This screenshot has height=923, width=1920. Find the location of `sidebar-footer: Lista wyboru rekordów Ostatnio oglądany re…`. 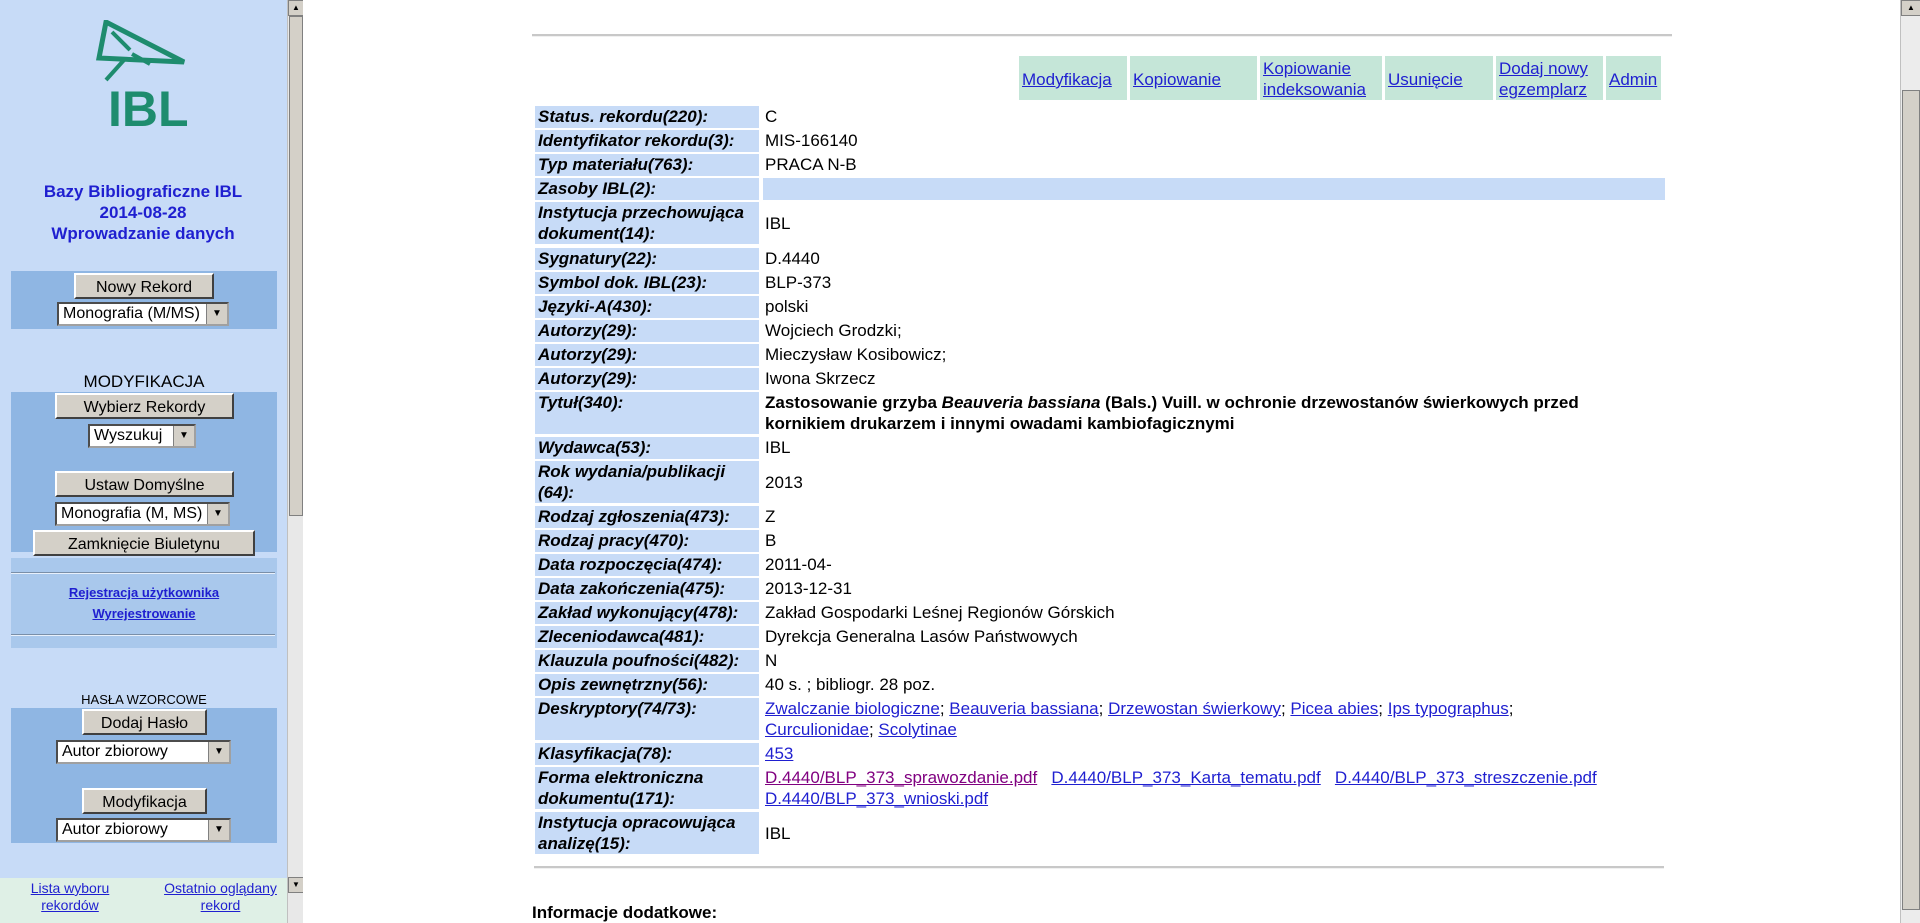

sidebar-footer: Lista wyboru rekordów Ostatnio oglądany re… is located at coordinates (143, 900).